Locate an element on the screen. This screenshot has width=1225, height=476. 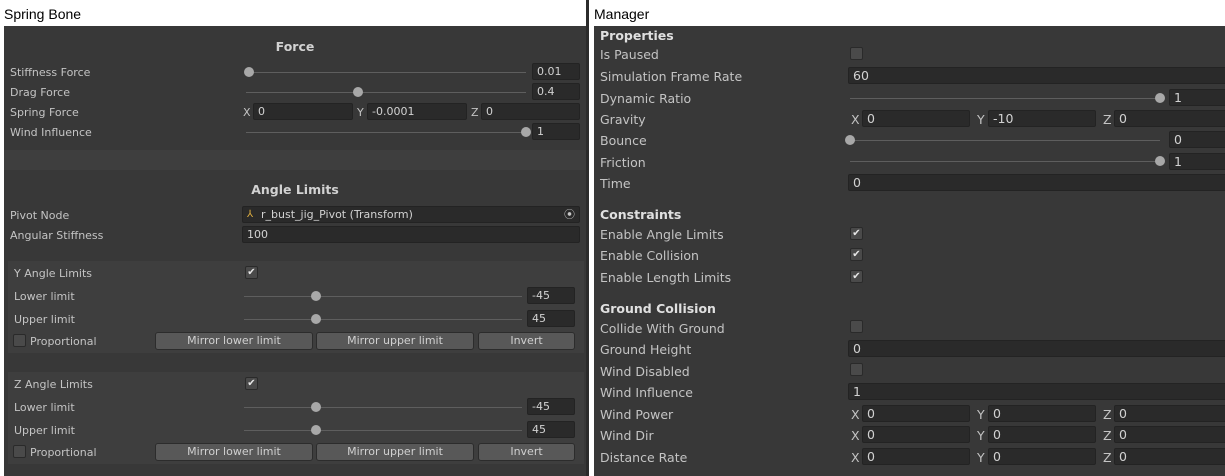
ground-collision-header: Ground Collision is located at coordinates (658, 308).